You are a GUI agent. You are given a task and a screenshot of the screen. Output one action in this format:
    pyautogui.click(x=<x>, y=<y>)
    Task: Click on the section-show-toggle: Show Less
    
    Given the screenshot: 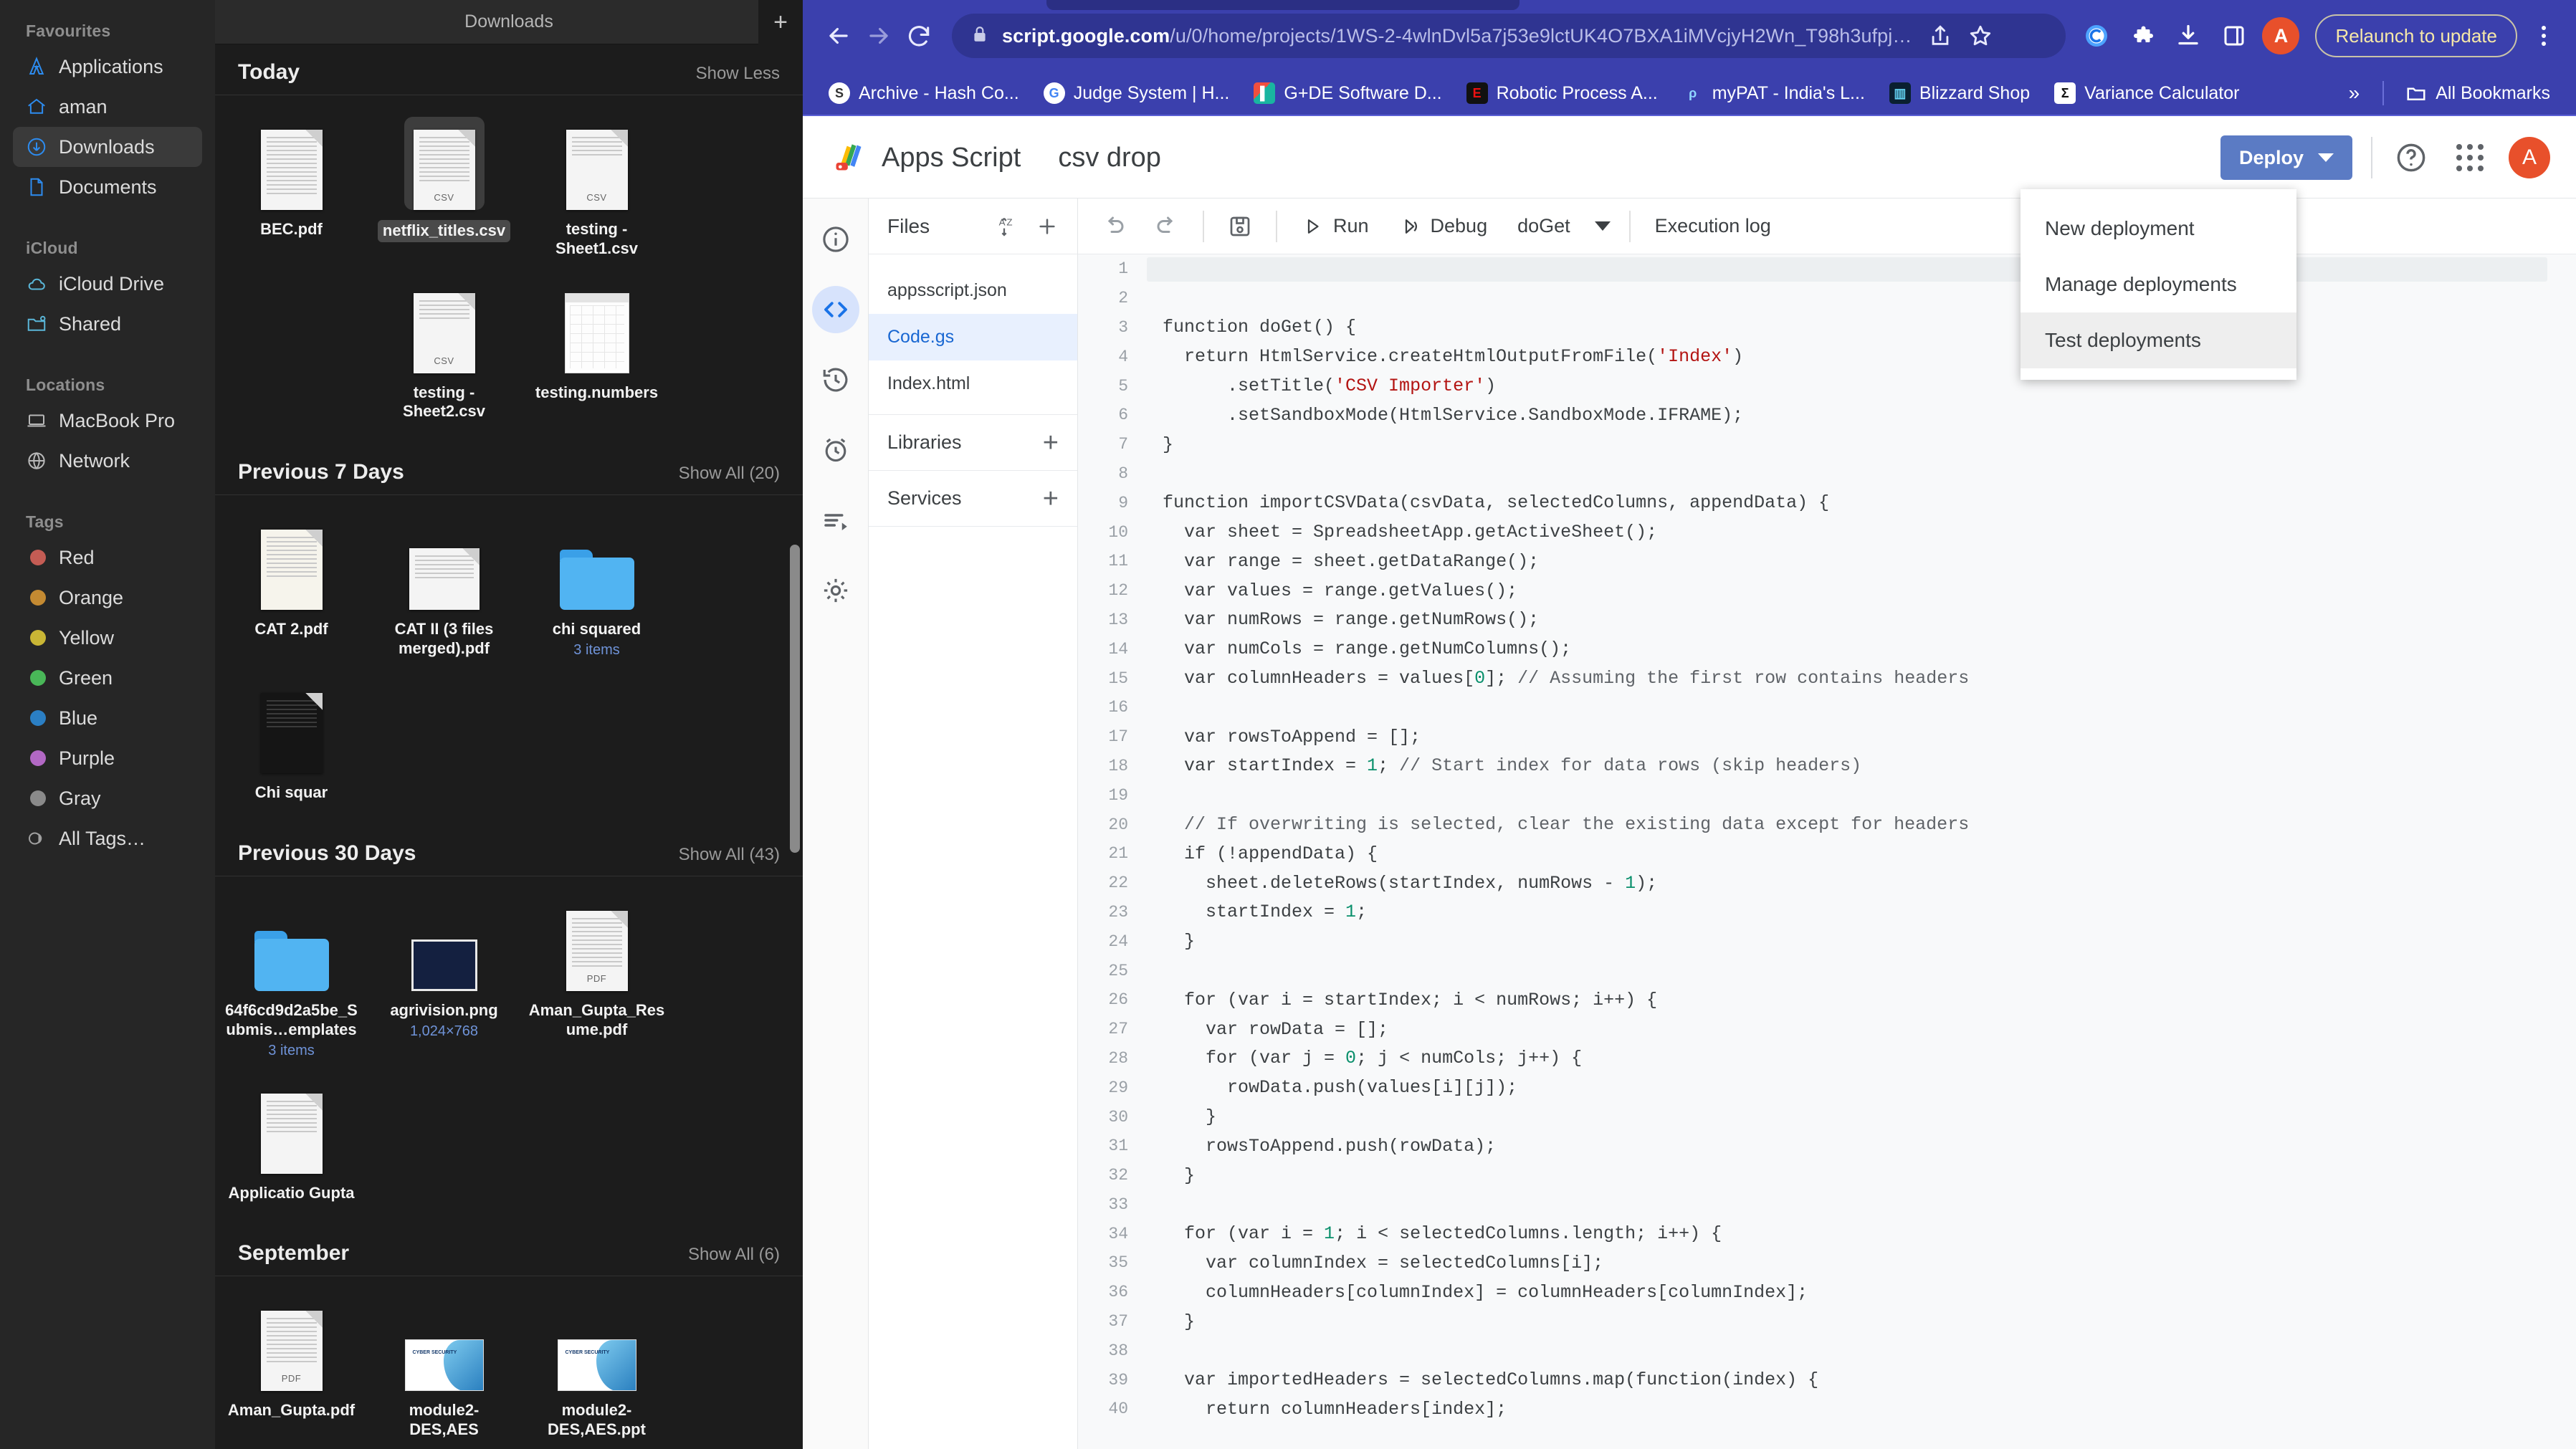 What is the action you would take?
    pyautogui.click(x=738, y=74)
    